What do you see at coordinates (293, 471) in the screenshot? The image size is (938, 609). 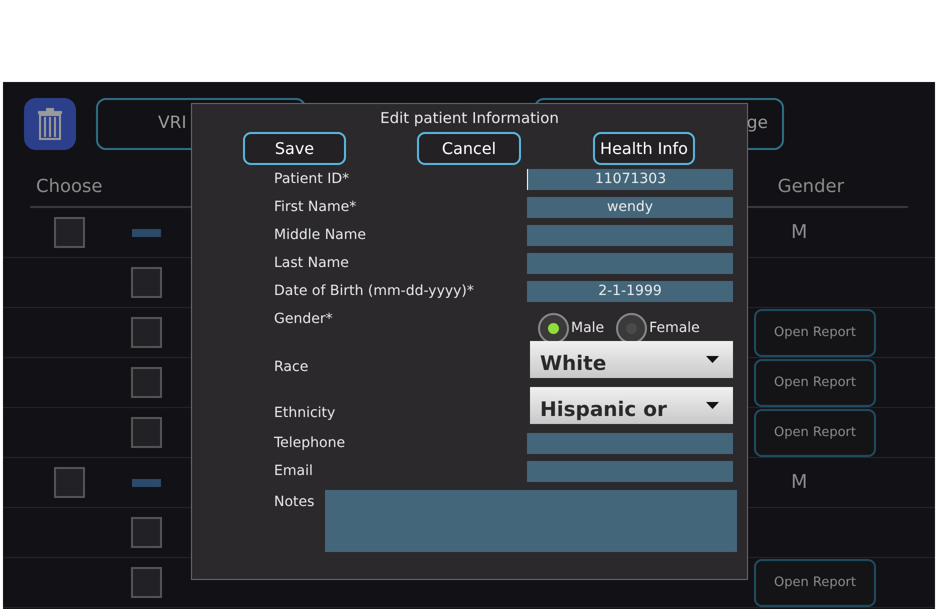 I see `field-label: Email` at bounding box center [293, 471].